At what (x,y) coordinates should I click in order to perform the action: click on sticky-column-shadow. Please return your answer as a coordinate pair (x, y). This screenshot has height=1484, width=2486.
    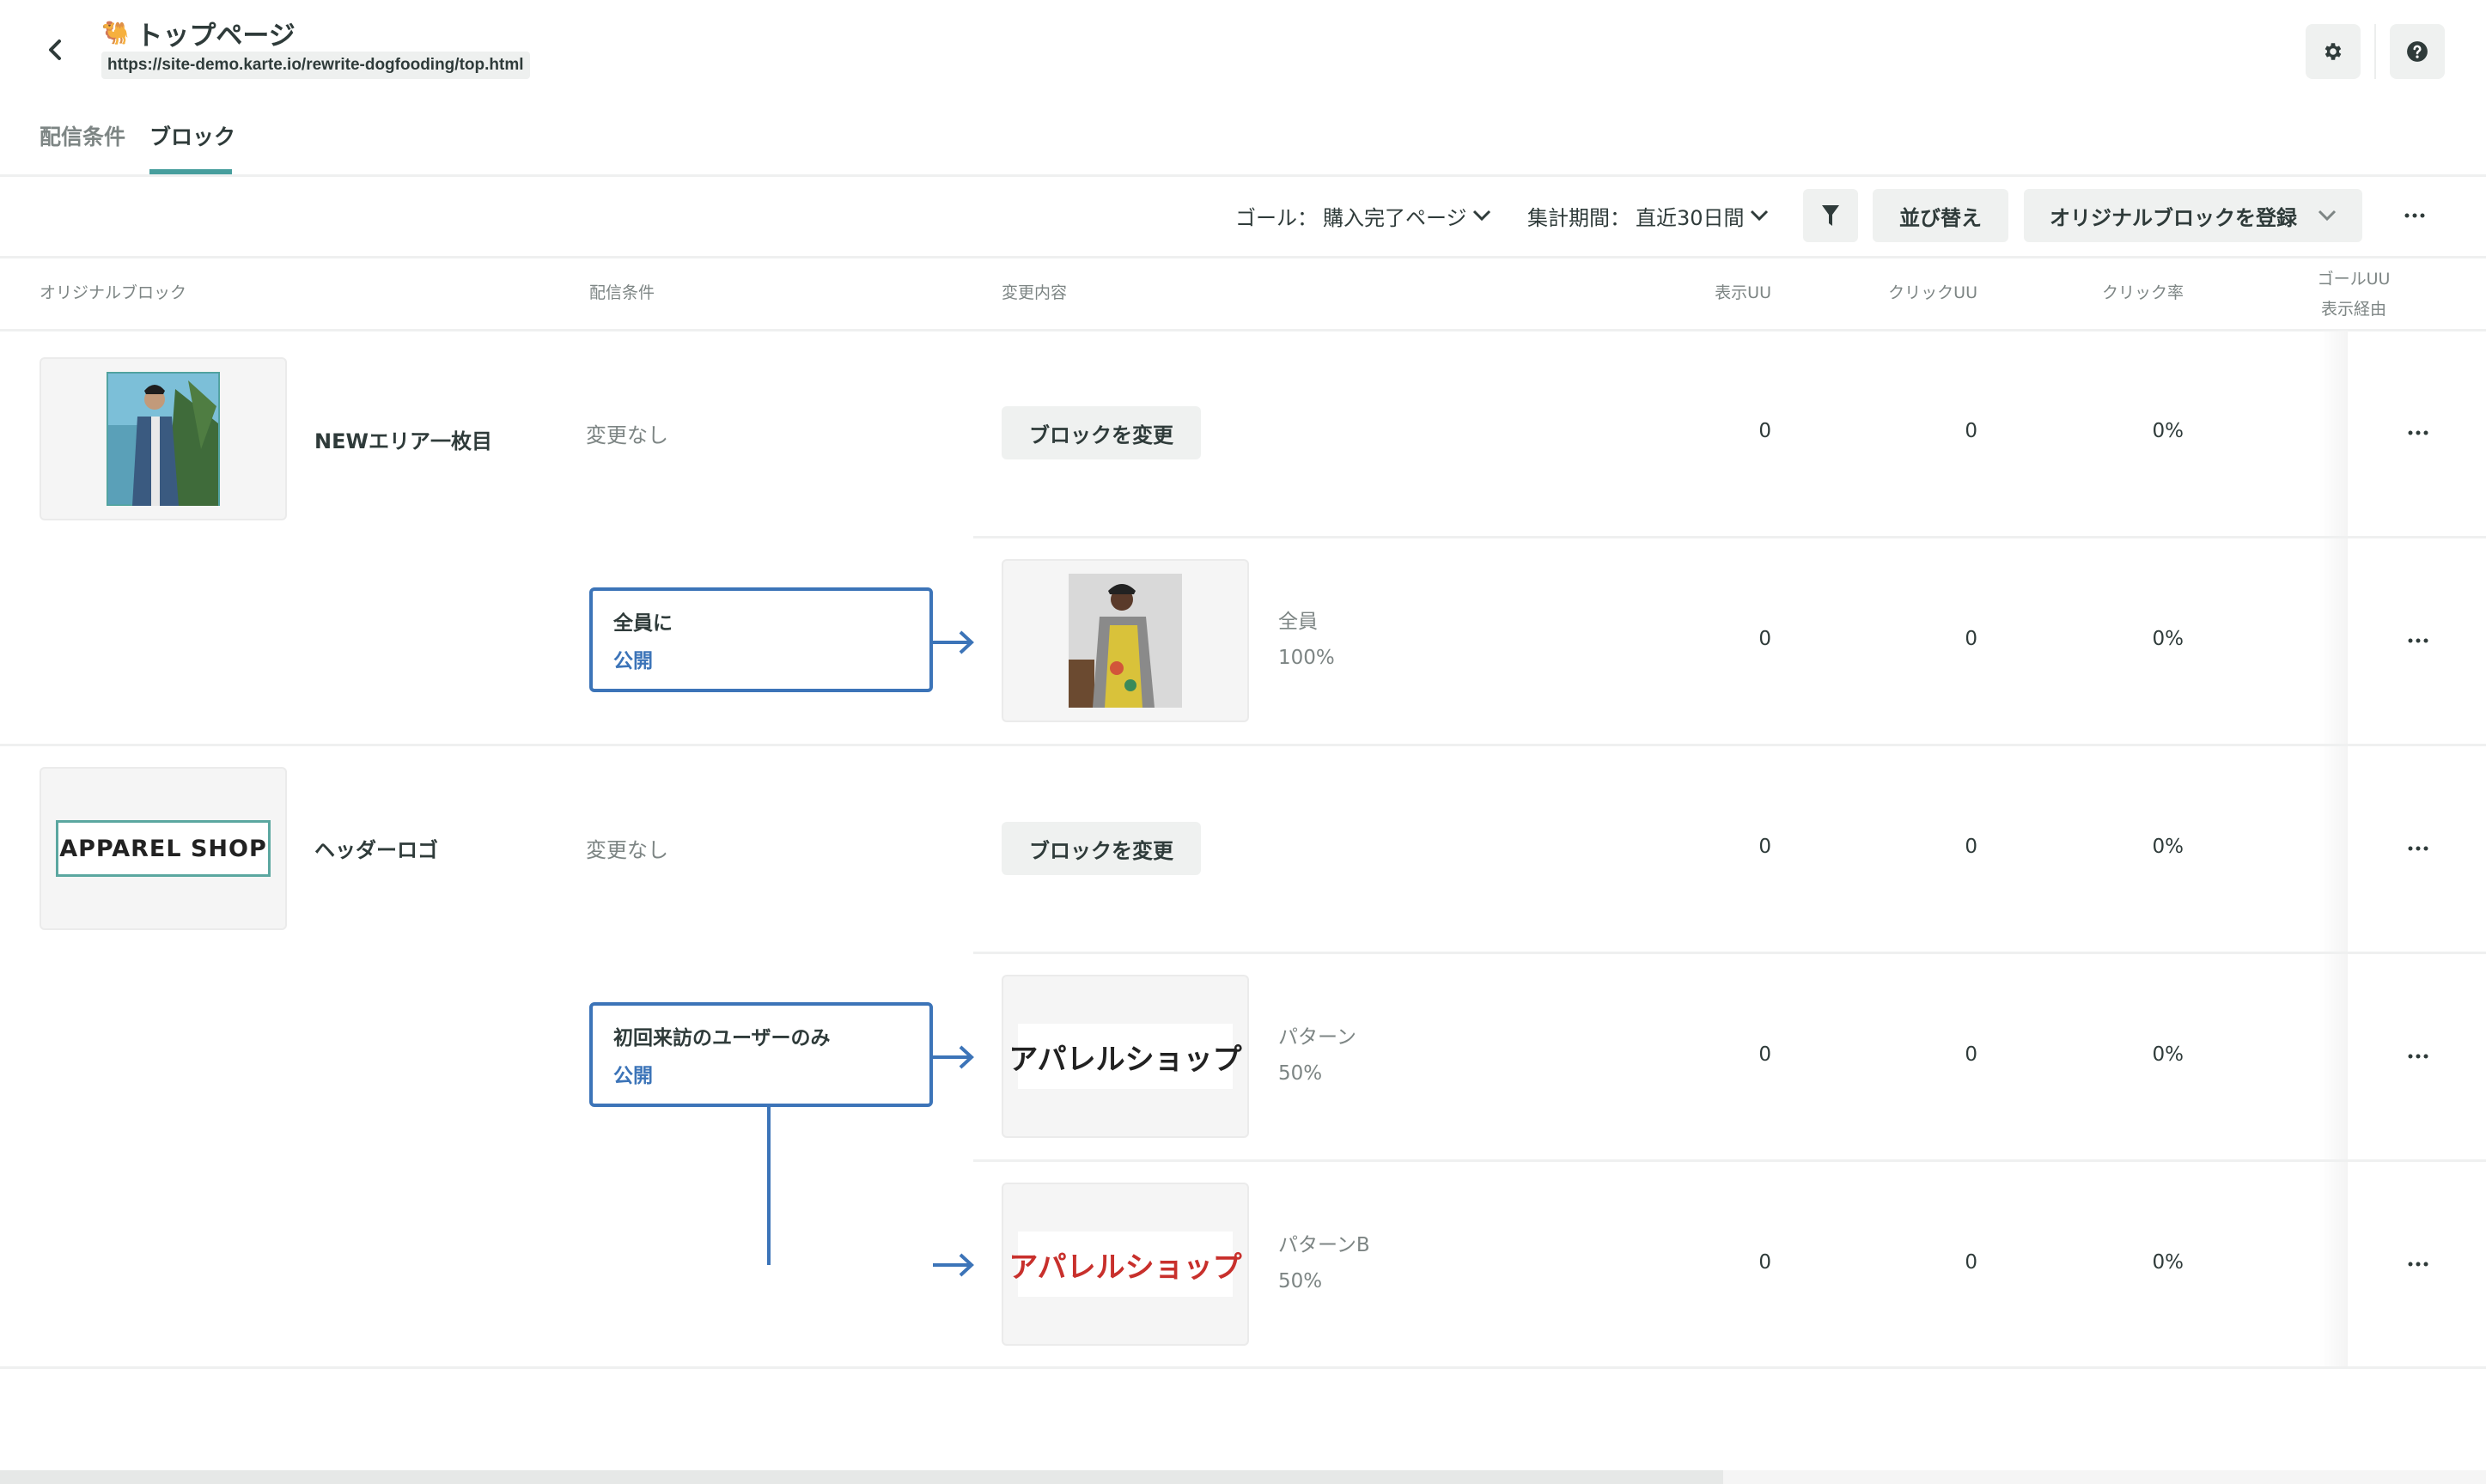
    Looking at the image, I should click on (2333, 849).